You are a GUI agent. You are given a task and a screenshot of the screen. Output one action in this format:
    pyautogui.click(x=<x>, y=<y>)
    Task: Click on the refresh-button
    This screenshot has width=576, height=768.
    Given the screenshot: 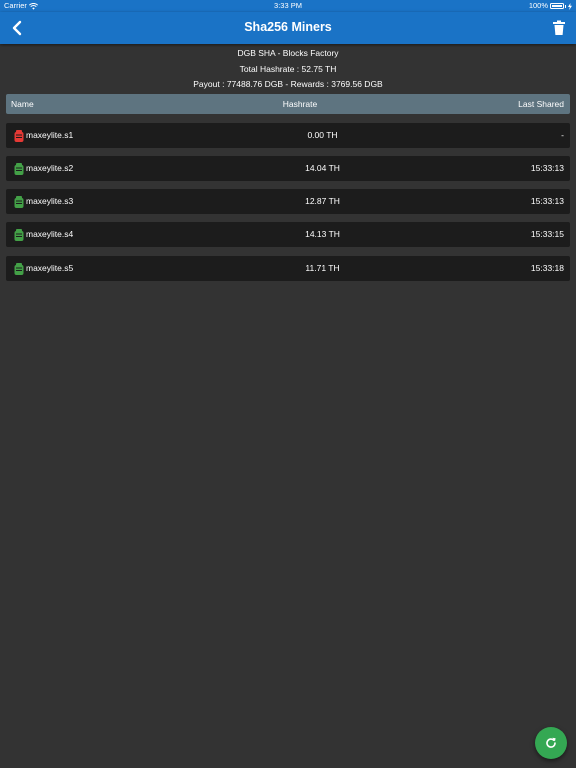 What is the action you would take?
    pyautogui.click(x=551, y=743)
    